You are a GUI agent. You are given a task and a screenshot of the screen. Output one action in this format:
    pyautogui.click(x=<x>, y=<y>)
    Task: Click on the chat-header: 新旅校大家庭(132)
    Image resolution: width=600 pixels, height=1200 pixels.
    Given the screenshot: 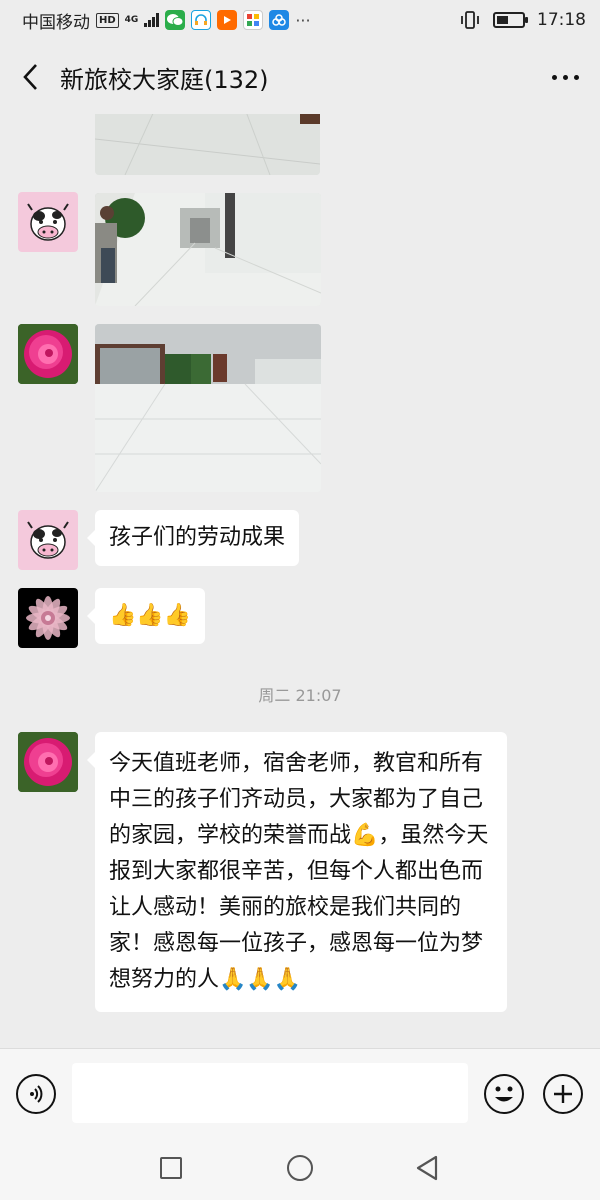 What is the action you would take?
    pyautogui.click(x=300, y=77)
    